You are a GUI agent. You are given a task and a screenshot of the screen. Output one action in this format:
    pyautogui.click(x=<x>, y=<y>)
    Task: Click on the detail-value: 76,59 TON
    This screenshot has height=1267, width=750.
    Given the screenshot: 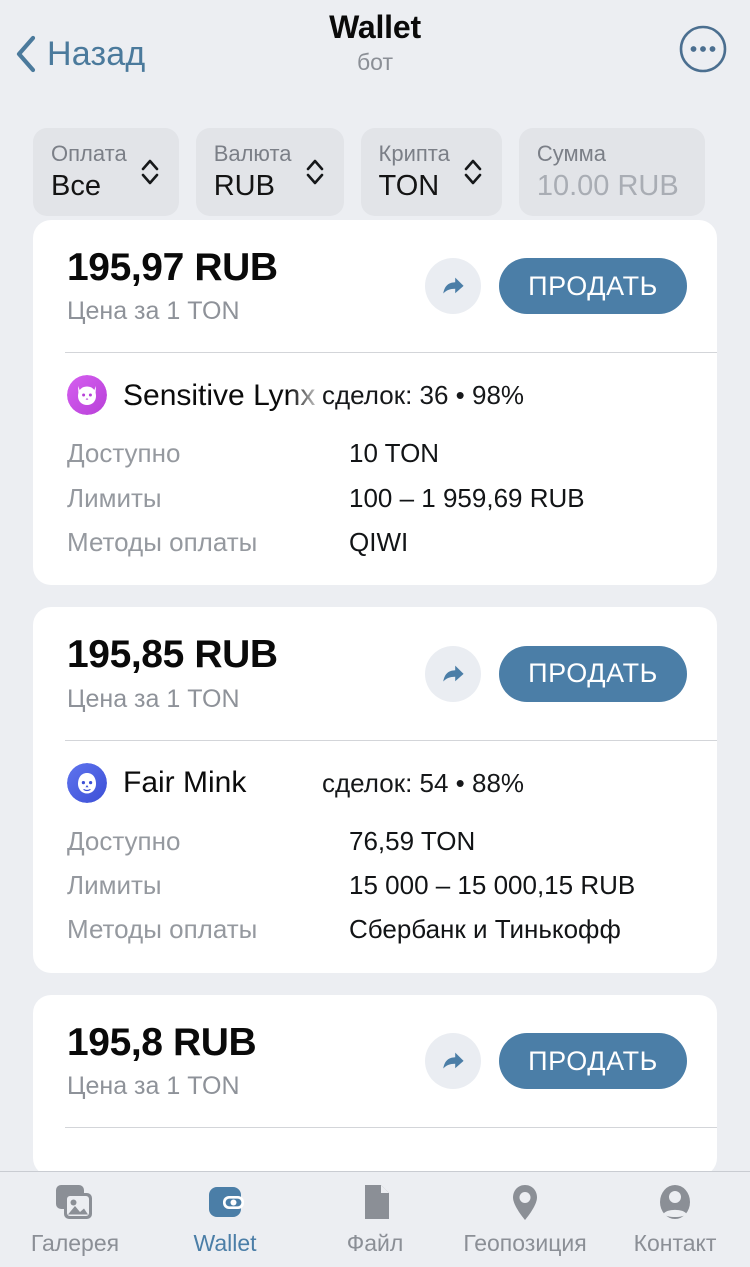 What is the action you would take?
    pyautogui.click(x=412, y=840)
    